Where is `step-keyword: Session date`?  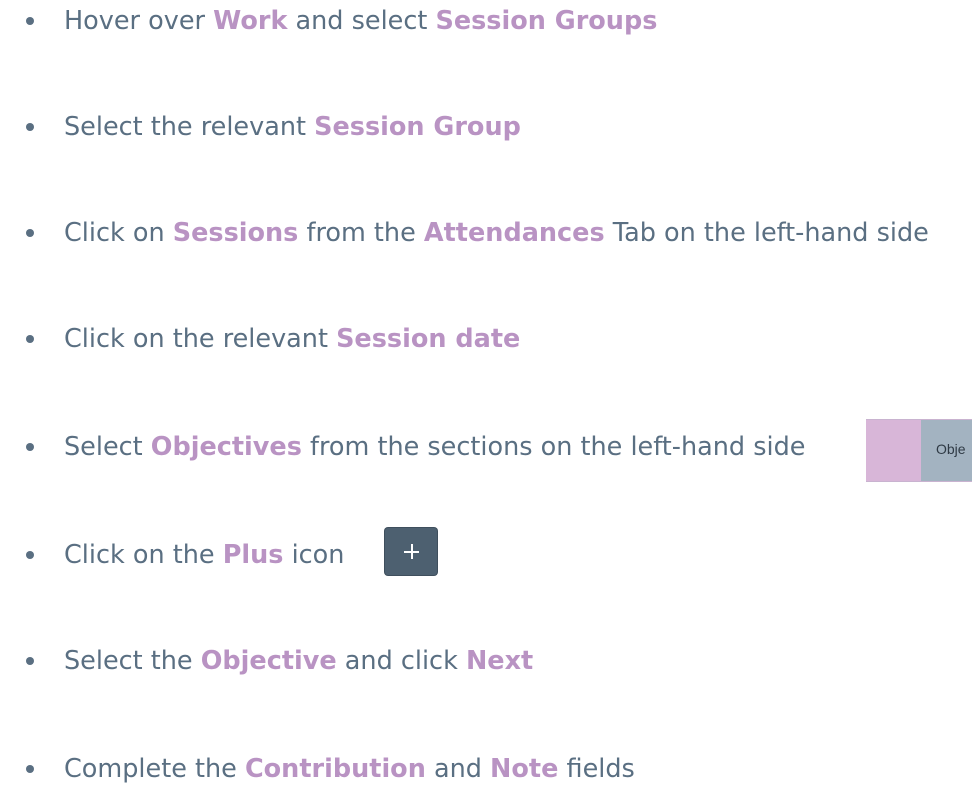 step-keyword: Session date is located at coordinates (428, 339).